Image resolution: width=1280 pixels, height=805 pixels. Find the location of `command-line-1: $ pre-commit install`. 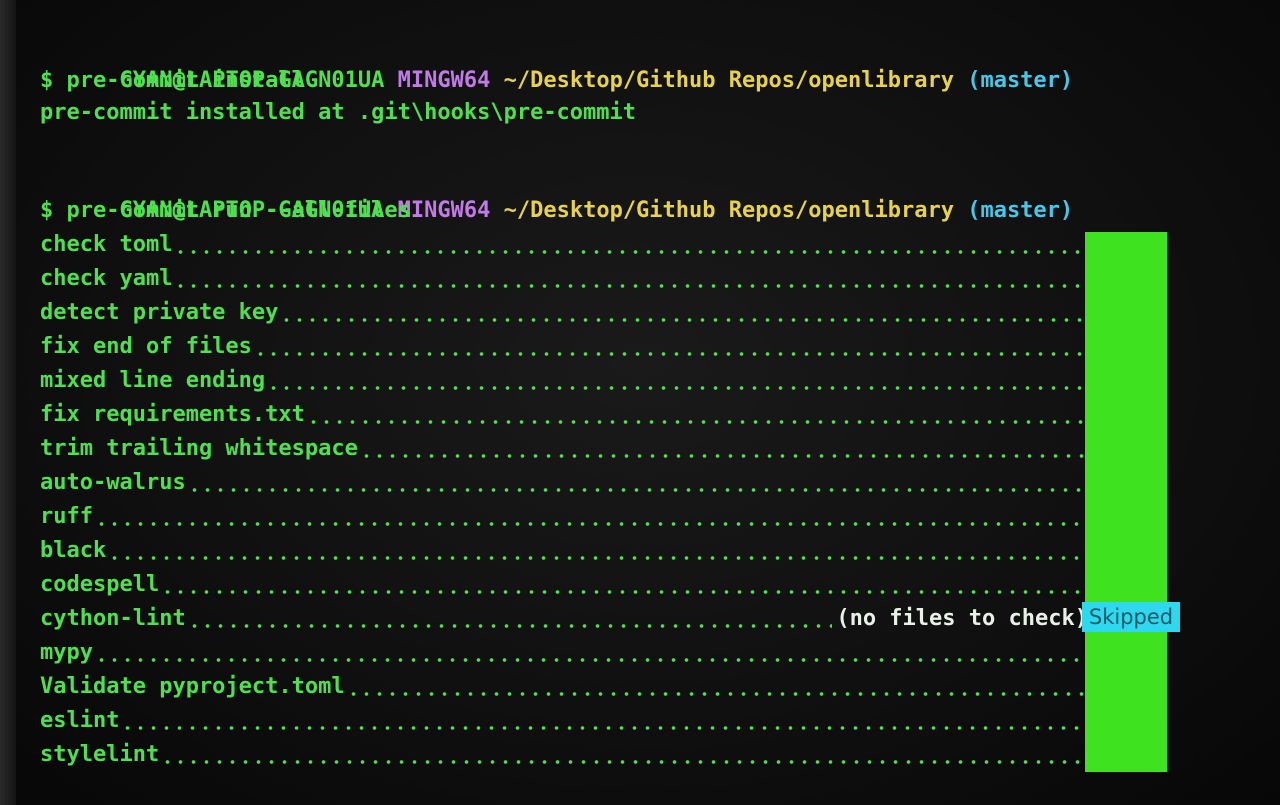

command-line-1: $ pre-commit install is located at coordinates (172, 80).